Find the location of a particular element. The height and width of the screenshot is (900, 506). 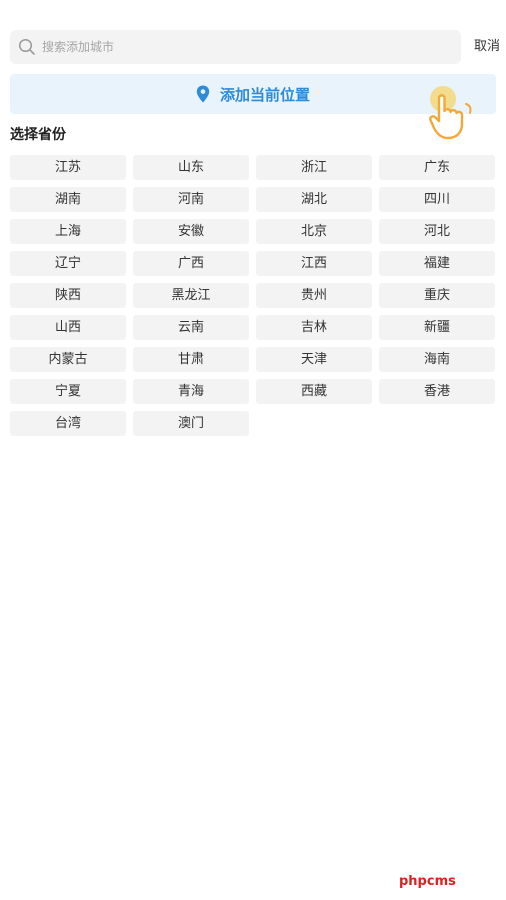

province-item: 江苏 is located at coordinates (68, 167).